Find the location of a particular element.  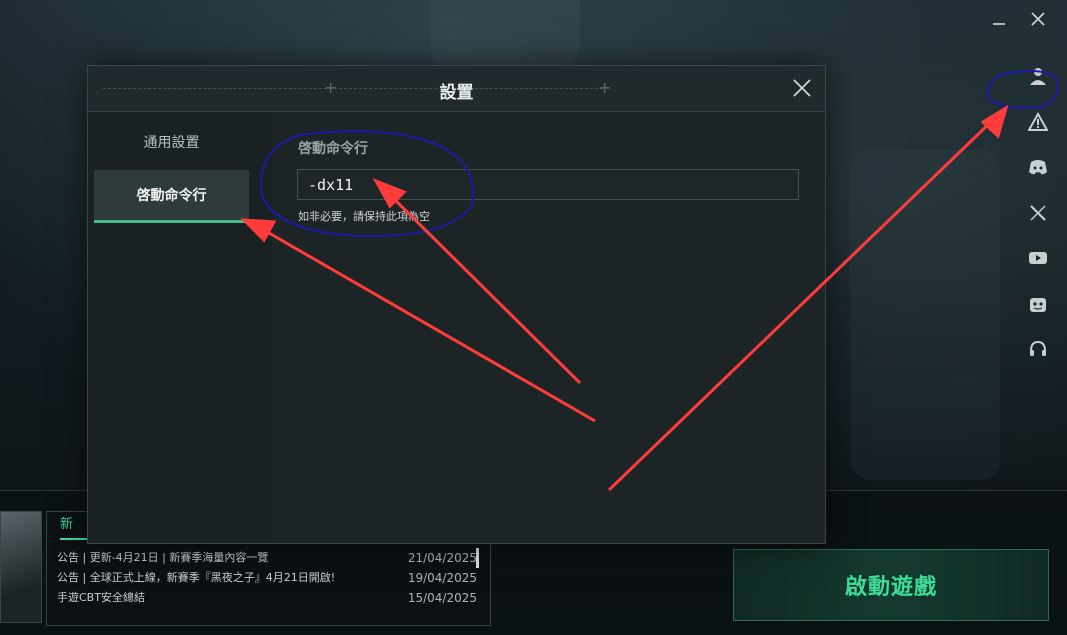

news-item: 公告 | 更新-4月21日 | 新賽季海量內容一覽 21/04/2025 is located at coordinates (267, 558).